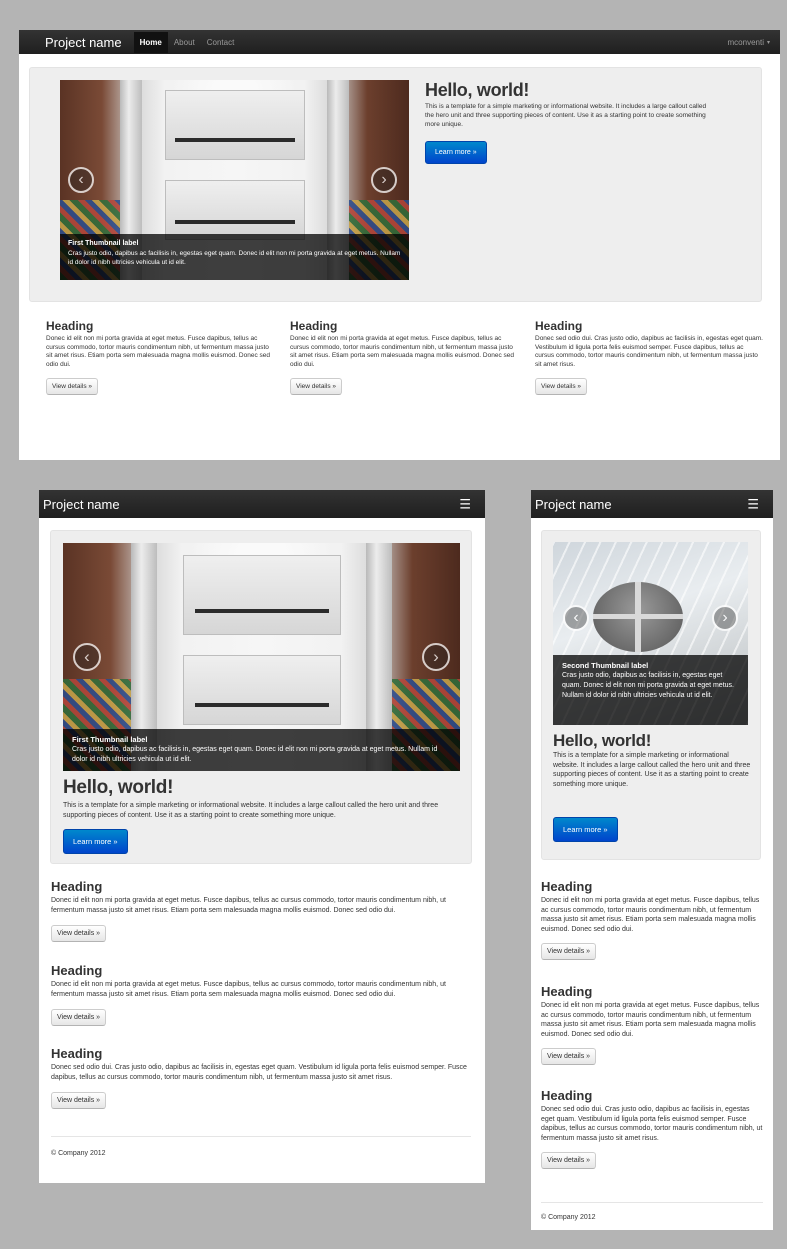 The width and height of the screenshot is (787, 1249). Describe the element at coordinates (652, 504) in the screenshot. I see `phone-navbar: Project name ☰` at that location.